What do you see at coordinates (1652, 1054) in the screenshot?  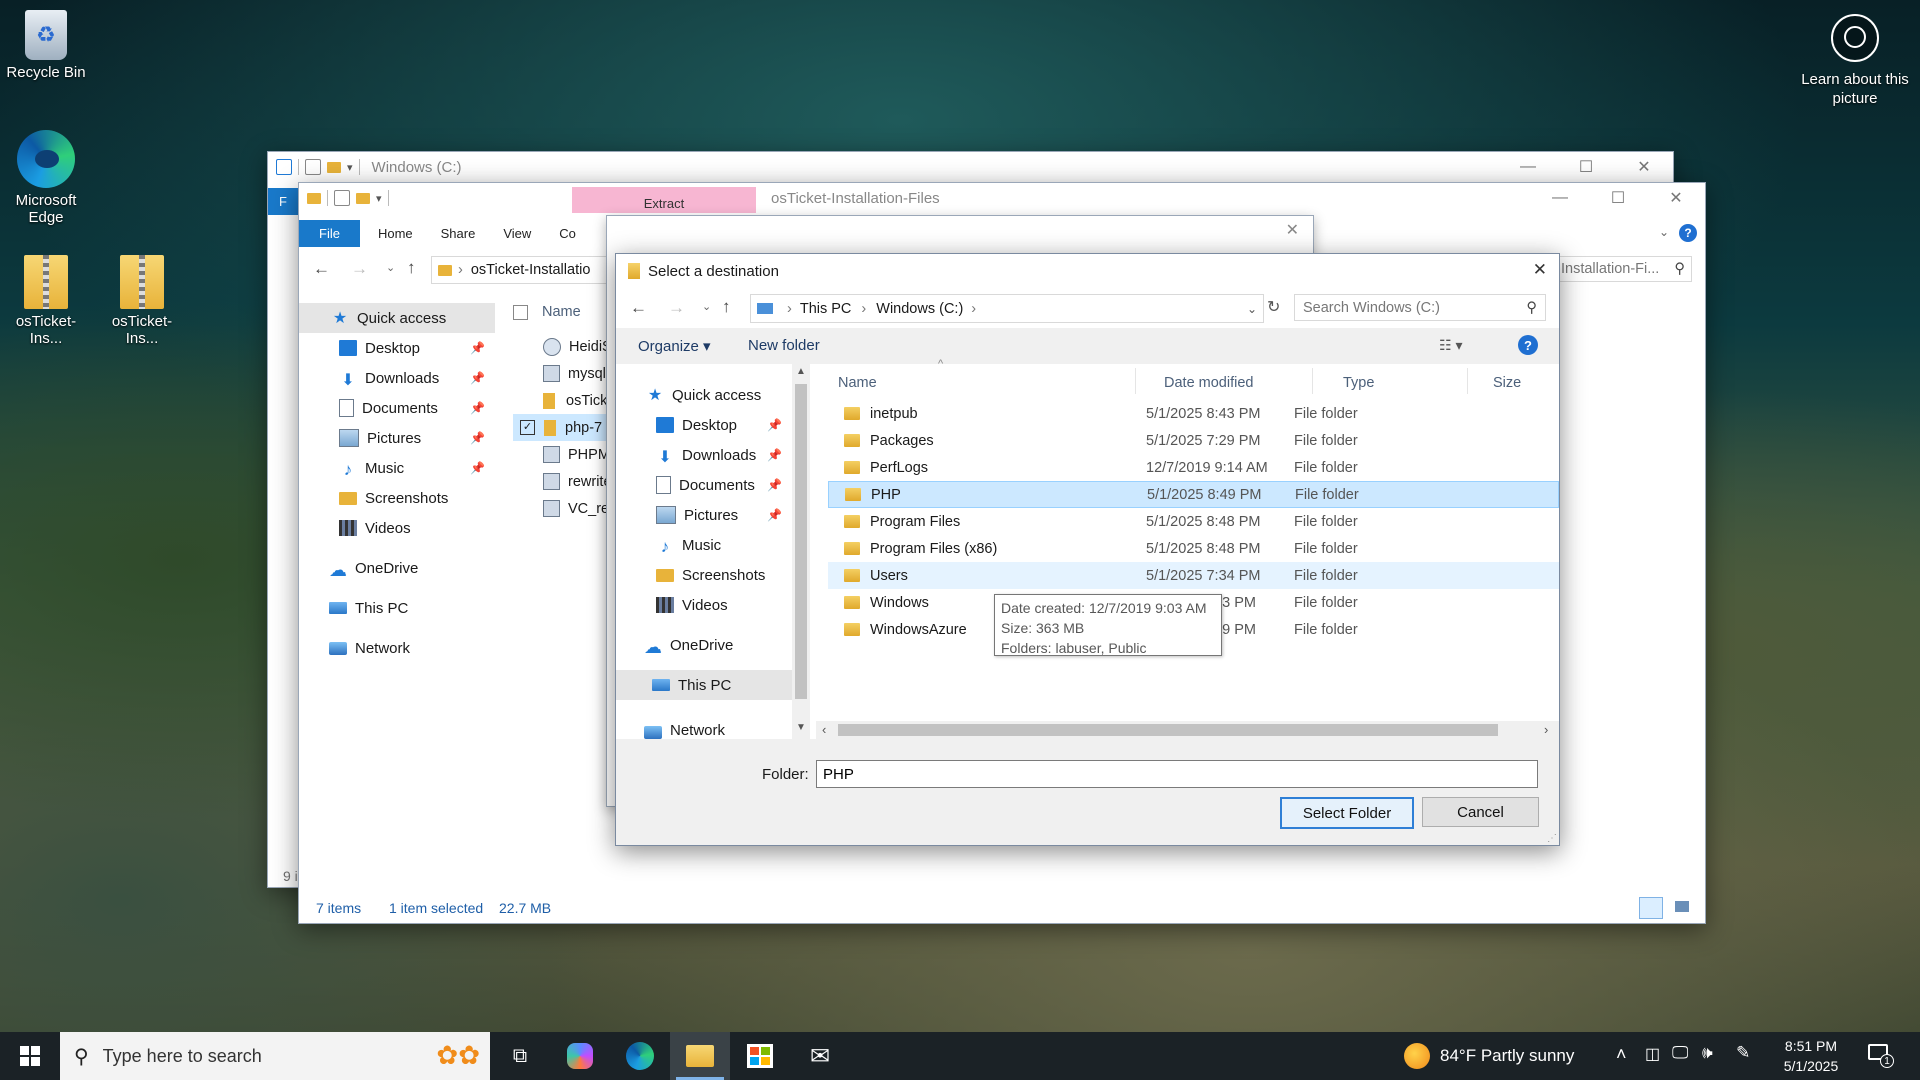 I see `meet-now-icon: ◫` at bounding box center [1652, 1054].